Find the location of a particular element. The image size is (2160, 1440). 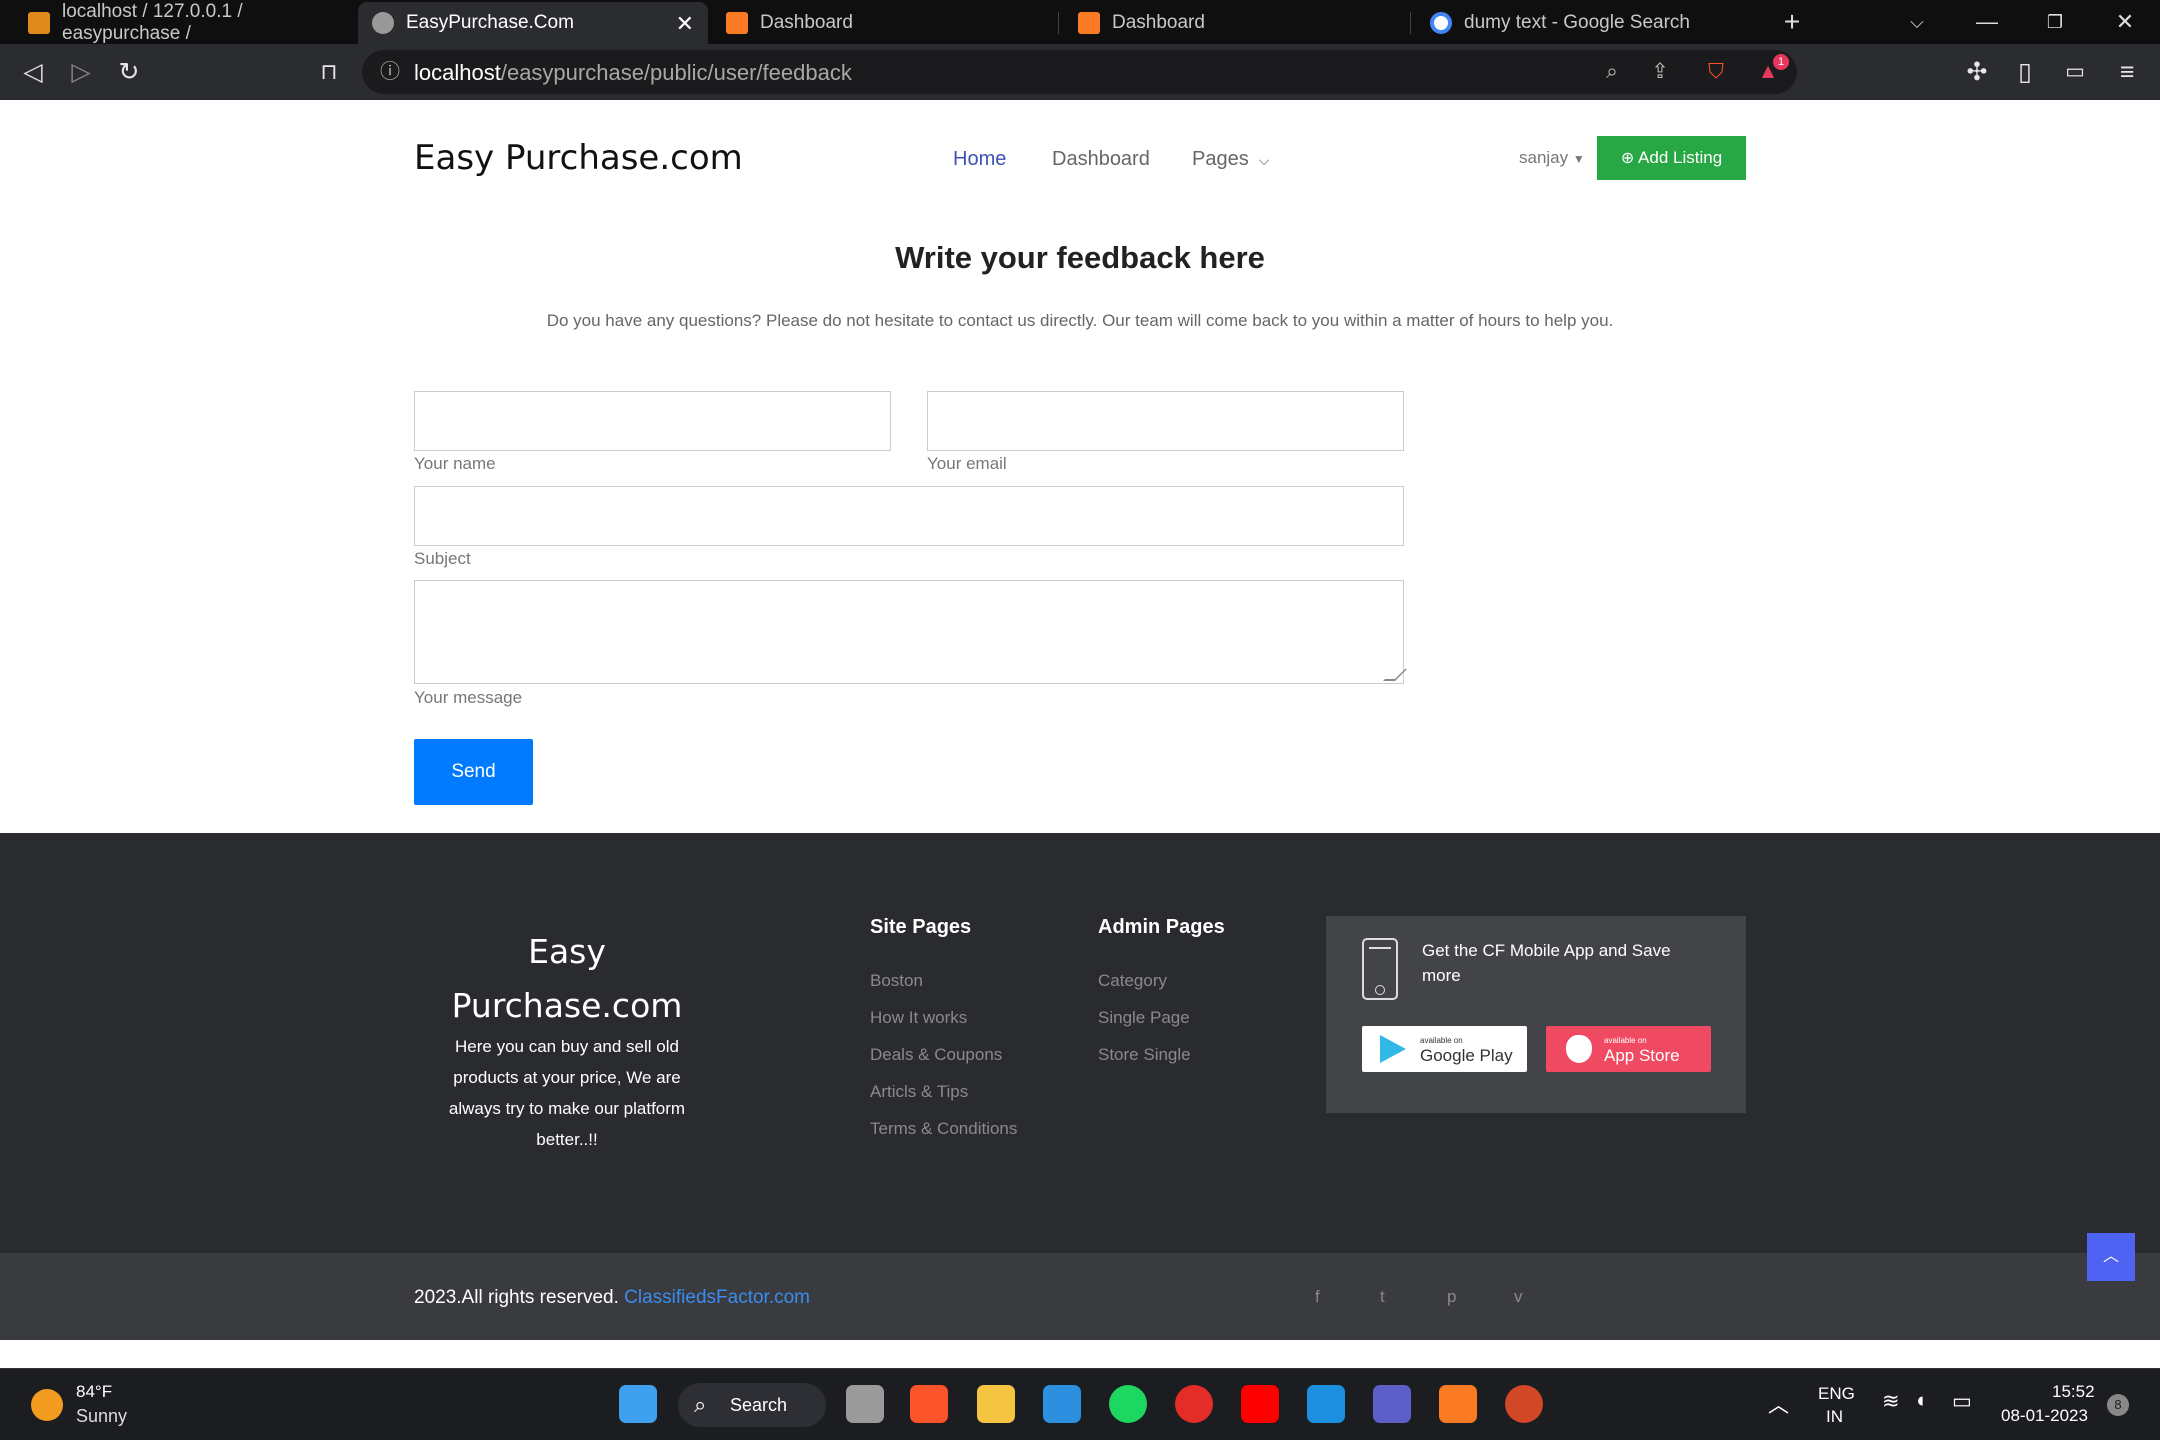

tab-dashboard-2: Dashboard is located at coordinates (1234, 23).